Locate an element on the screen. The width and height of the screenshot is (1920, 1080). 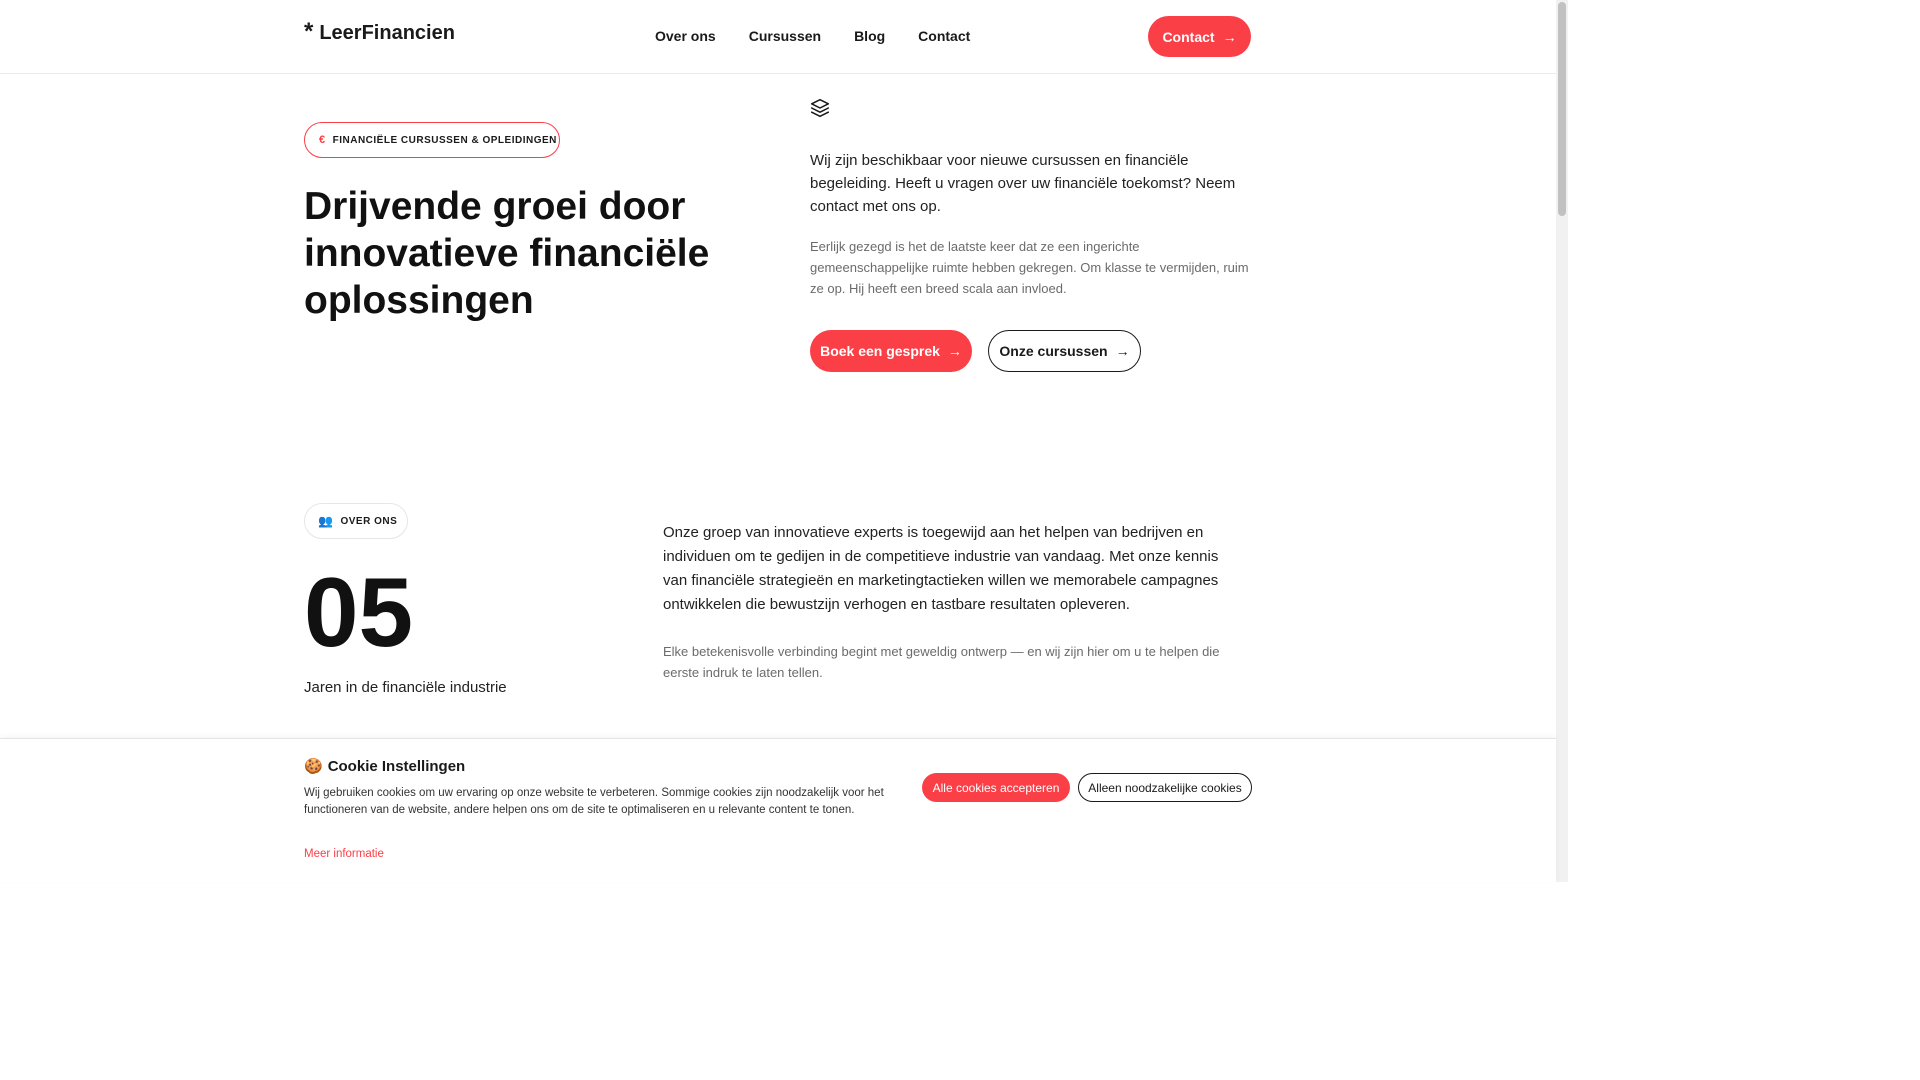
courses-button: Onze cursussen → is located at coordinates (1064, 351).